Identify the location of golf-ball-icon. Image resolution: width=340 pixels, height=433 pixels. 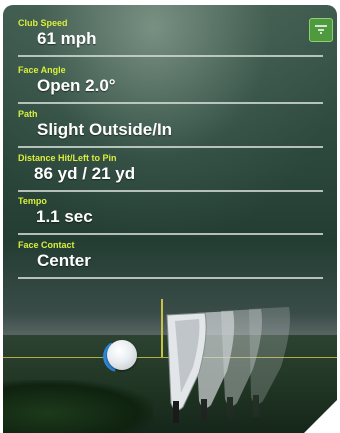
(122, 355).